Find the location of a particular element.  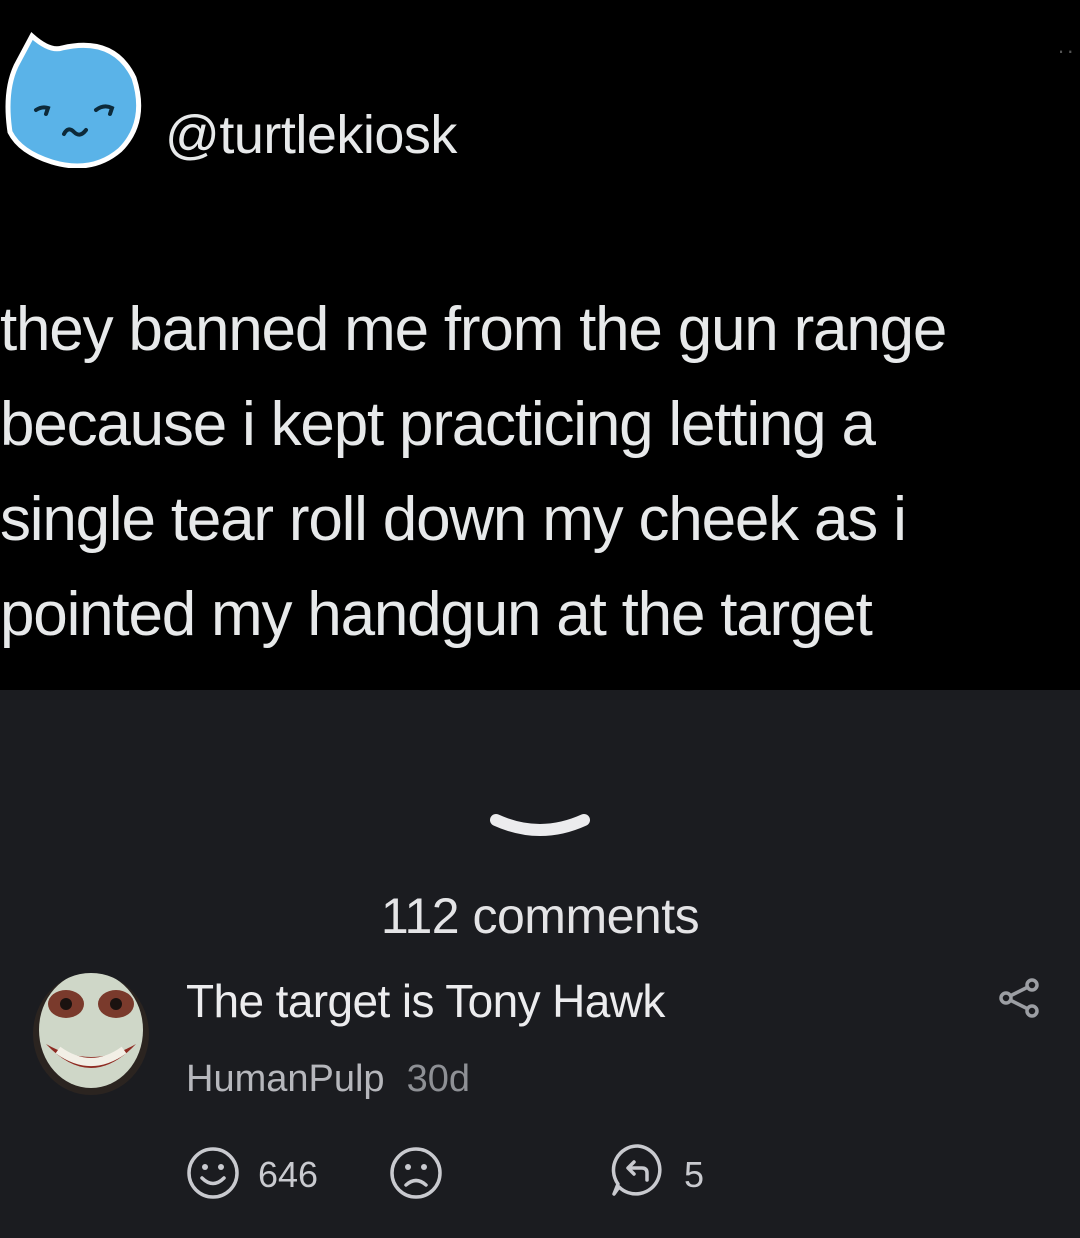

chevron-down-icon is located at coordinates (540, 830).